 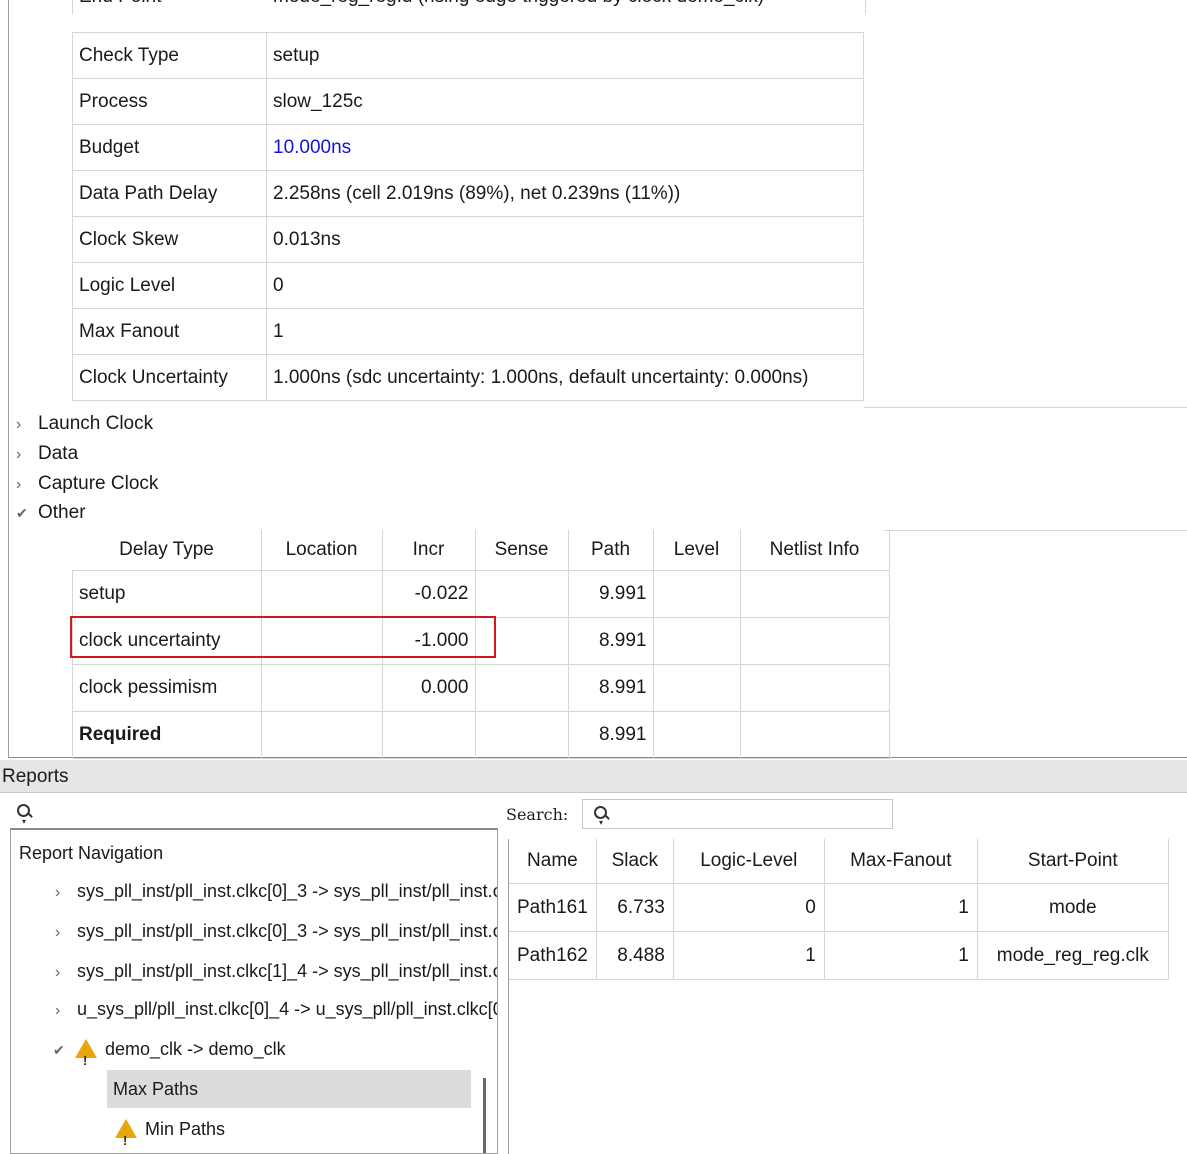 I want to click on nav-item-label: demo_clk -> demo_clk, so click(x=195, y=1049).